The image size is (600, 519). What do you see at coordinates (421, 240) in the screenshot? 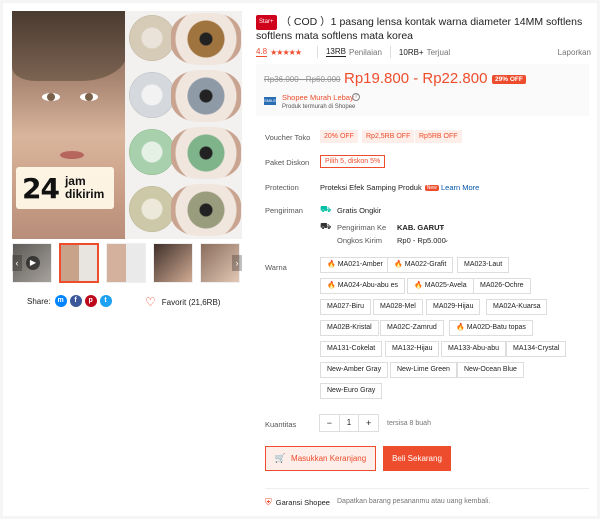
I see `ship-cost-value: Rp0 - Rp5.000` at bounding box center [421, 240].